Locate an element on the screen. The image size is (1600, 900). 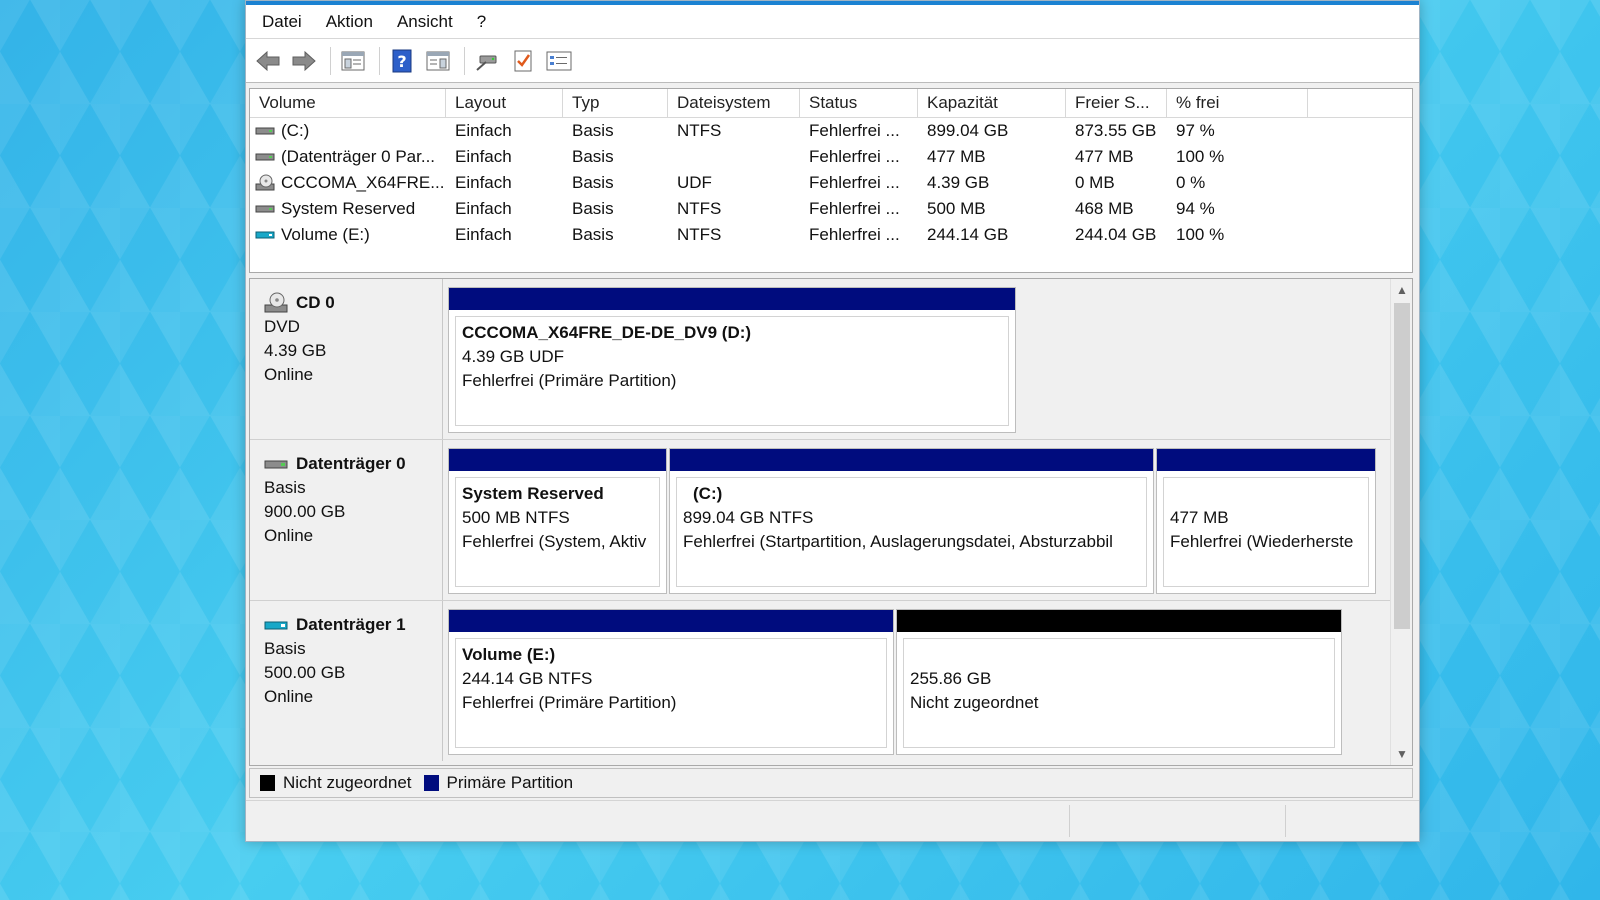
connect-disk-button is located at coordinates (487, 61).